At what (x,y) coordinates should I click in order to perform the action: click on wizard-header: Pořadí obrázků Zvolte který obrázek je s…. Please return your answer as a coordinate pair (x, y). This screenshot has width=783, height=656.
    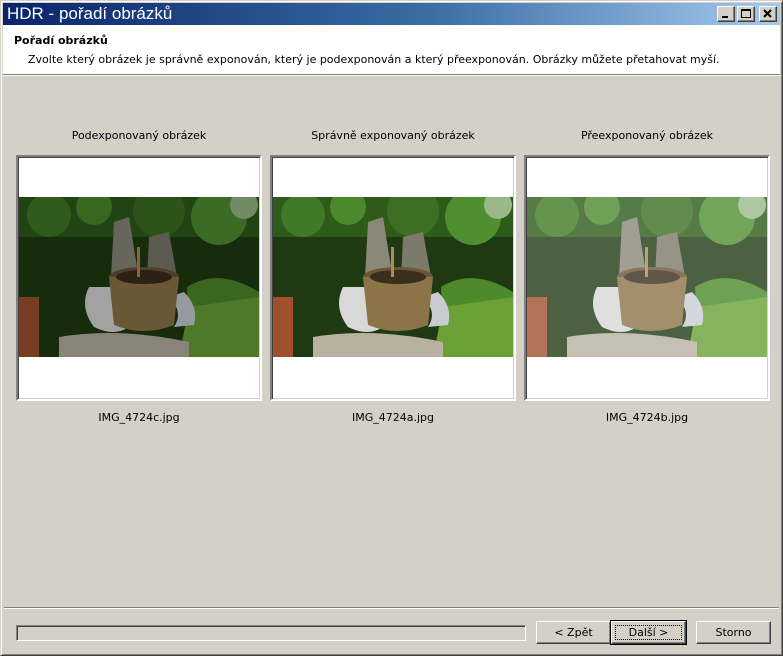
    Looking at the image, I should click on (391, 50).